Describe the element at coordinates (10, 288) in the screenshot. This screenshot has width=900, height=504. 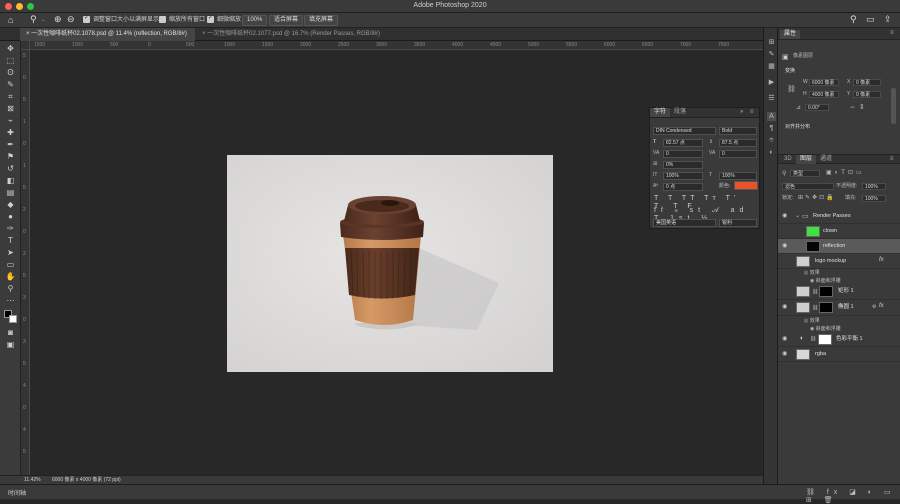
I see `zoom-tool-icon: ⚲` at that location.